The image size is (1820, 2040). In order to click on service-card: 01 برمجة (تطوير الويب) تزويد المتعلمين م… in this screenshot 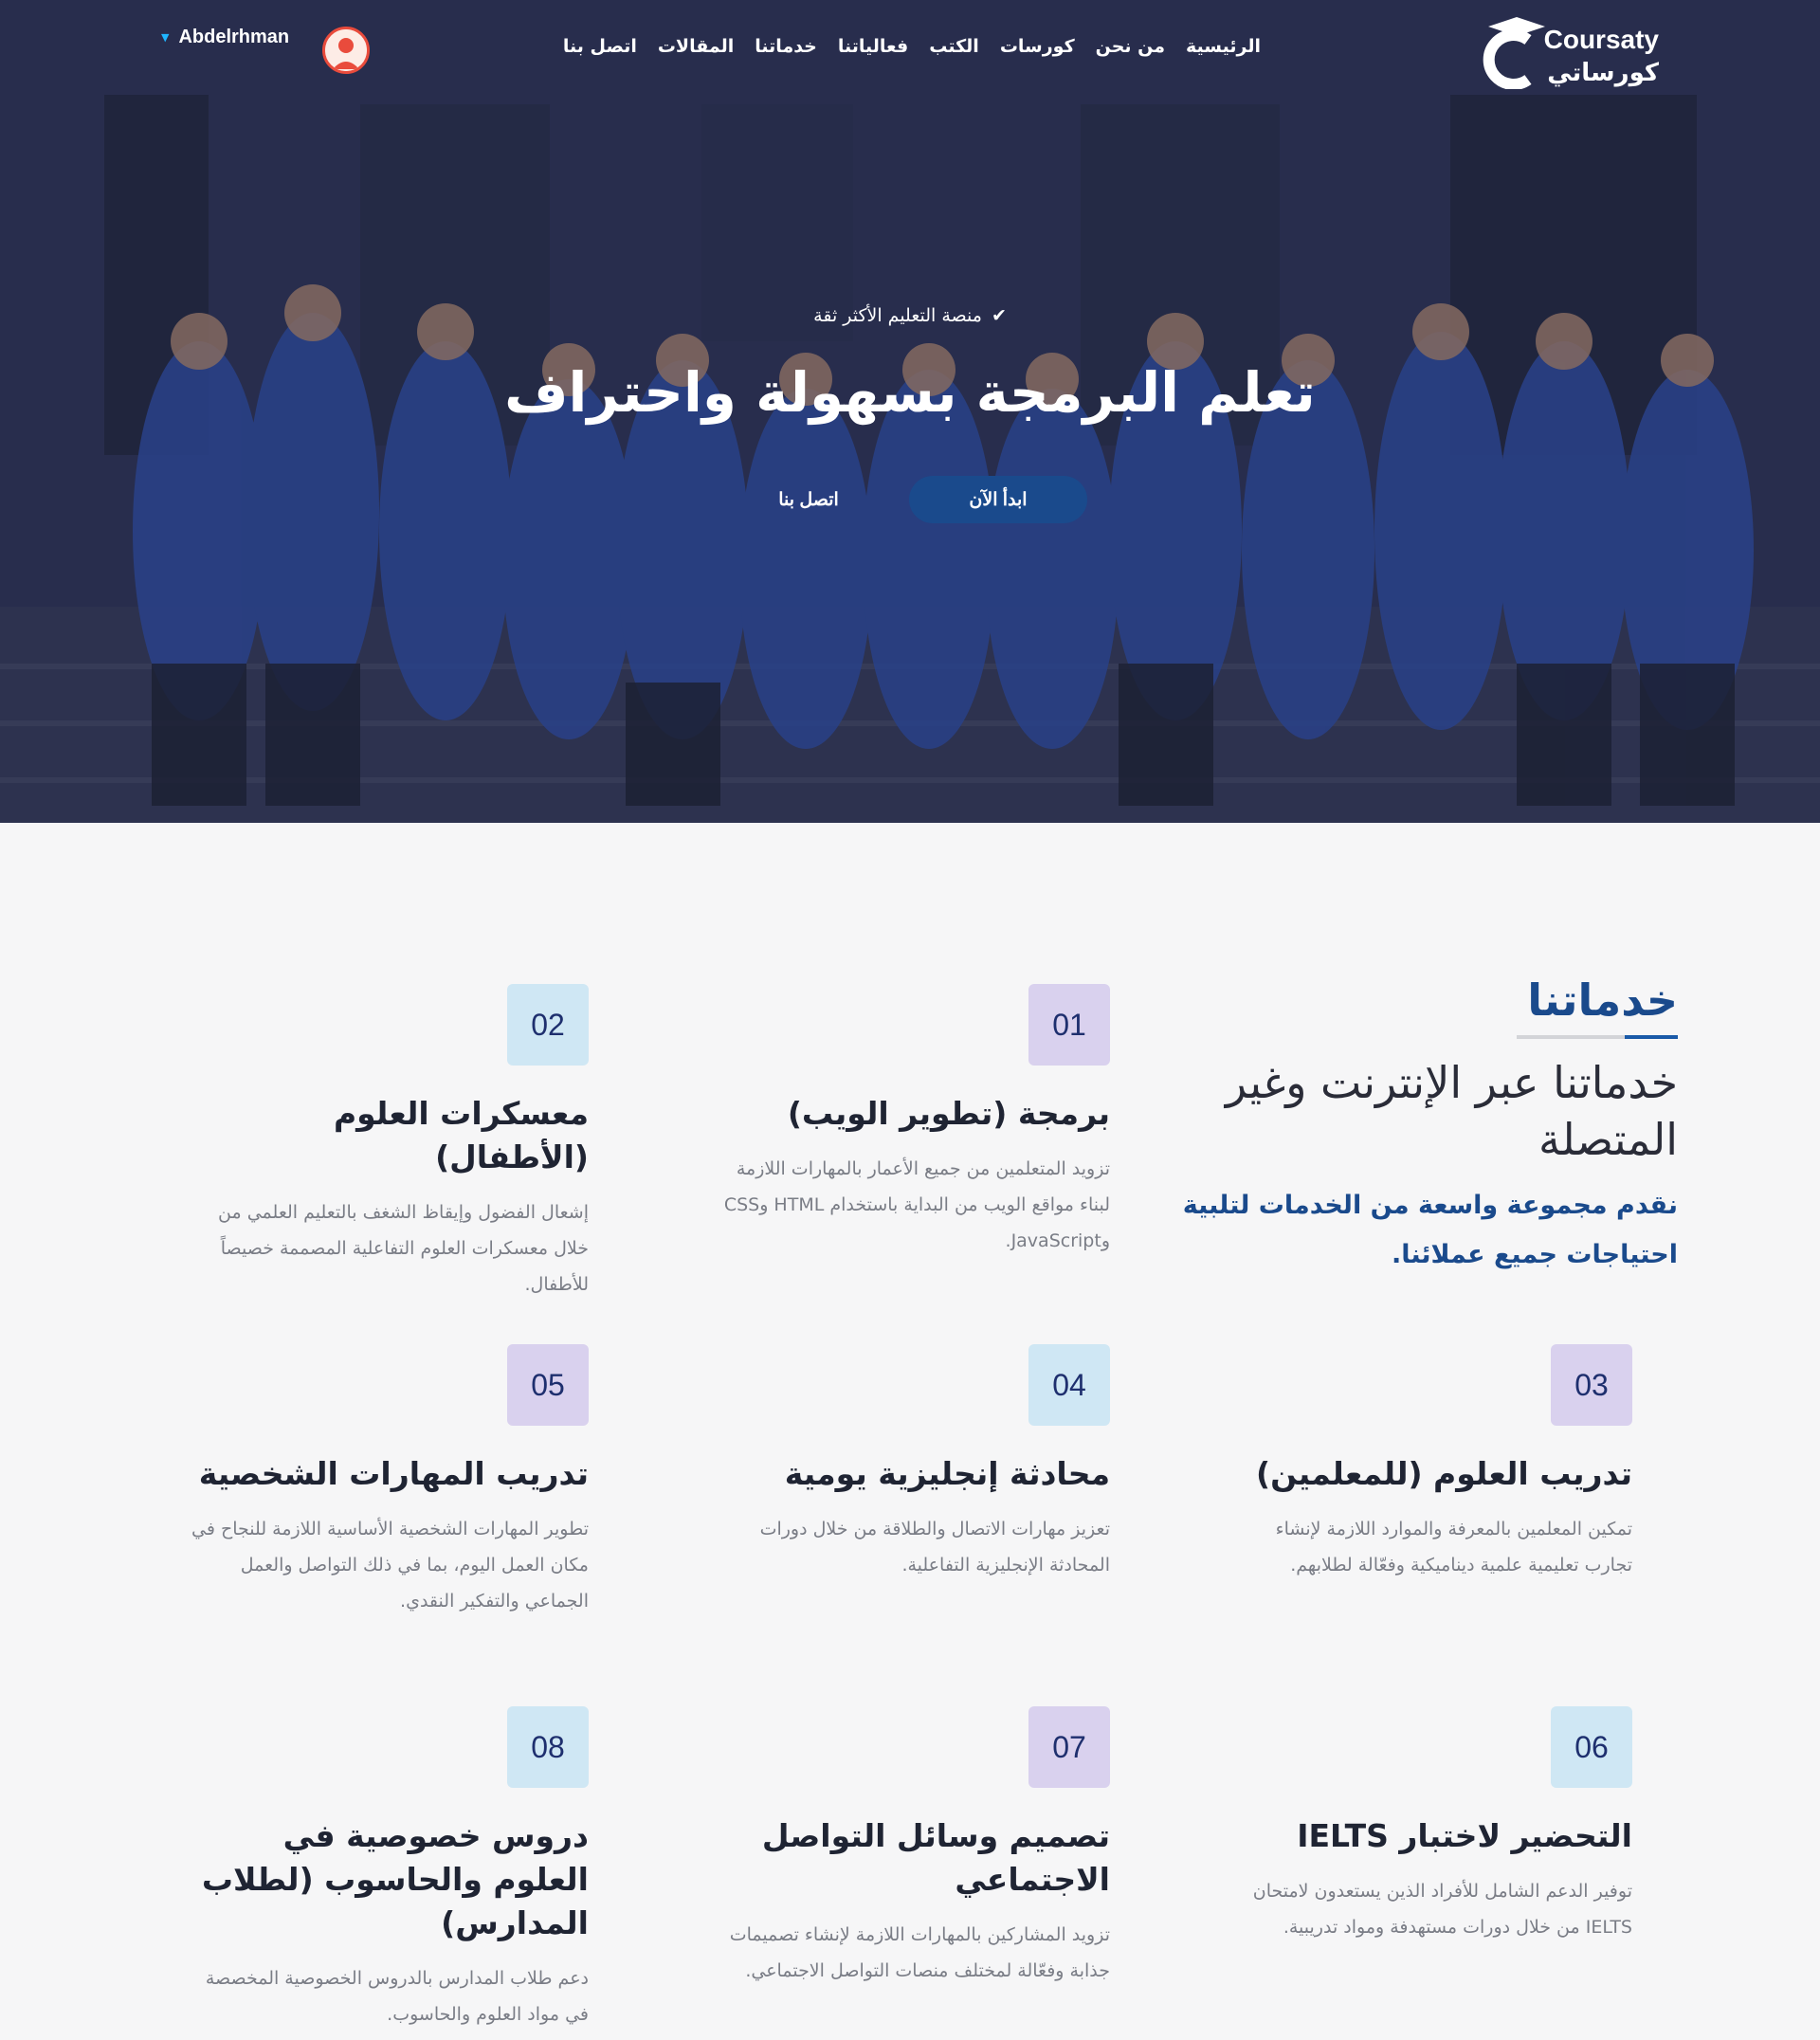, I will do `click(906, 1121)`.